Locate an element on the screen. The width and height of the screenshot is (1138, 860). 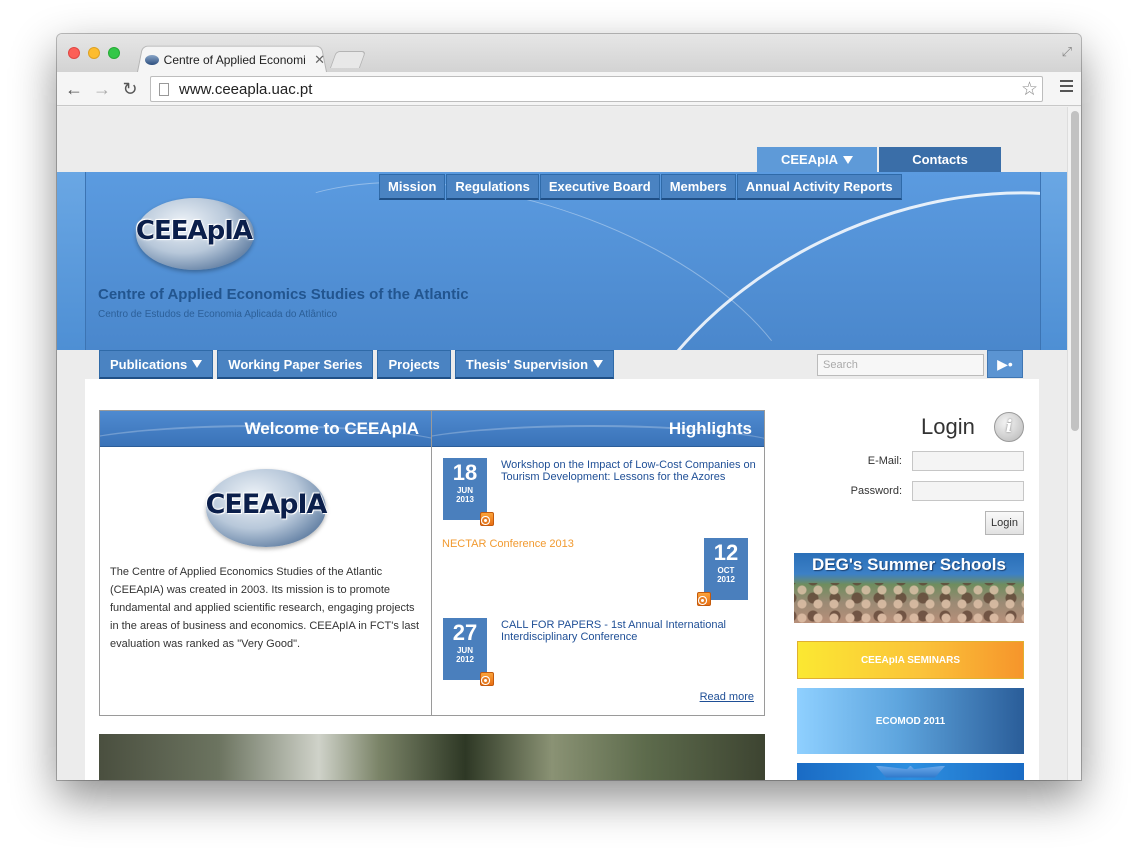
seminars-banner: CEEApIA SEMINARS is located at coordinates (910, 660).